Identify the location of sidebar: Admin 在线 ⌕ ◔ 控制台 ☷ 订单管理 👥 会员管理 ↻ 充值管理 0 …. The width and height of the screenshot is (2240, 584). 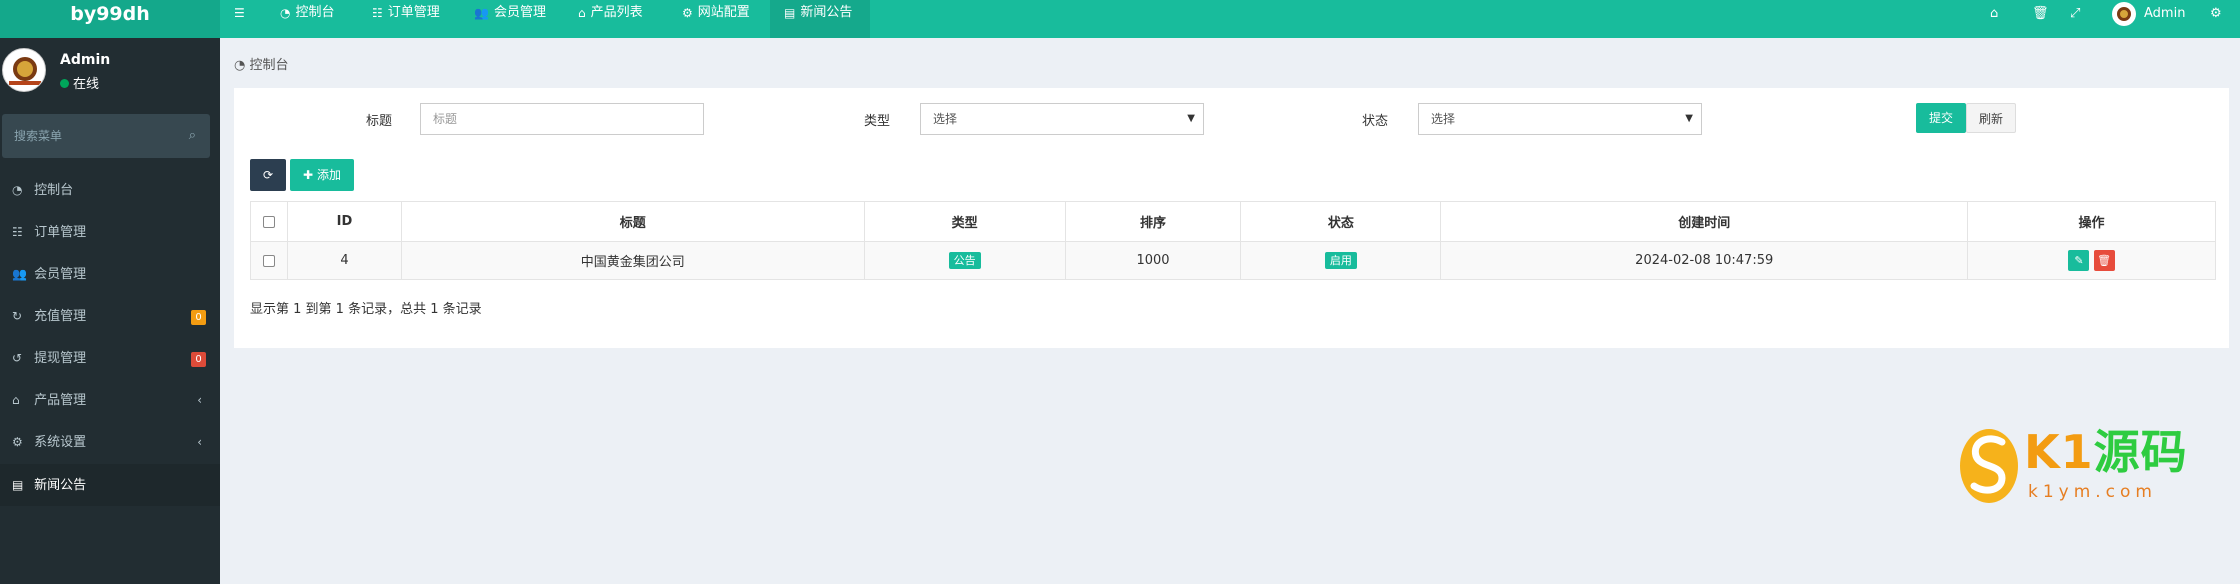
(110, 311).